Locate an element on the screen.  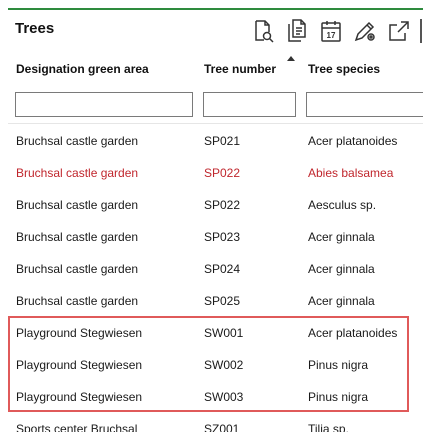
toolbar: 17 is located at coordinates (331, 31).